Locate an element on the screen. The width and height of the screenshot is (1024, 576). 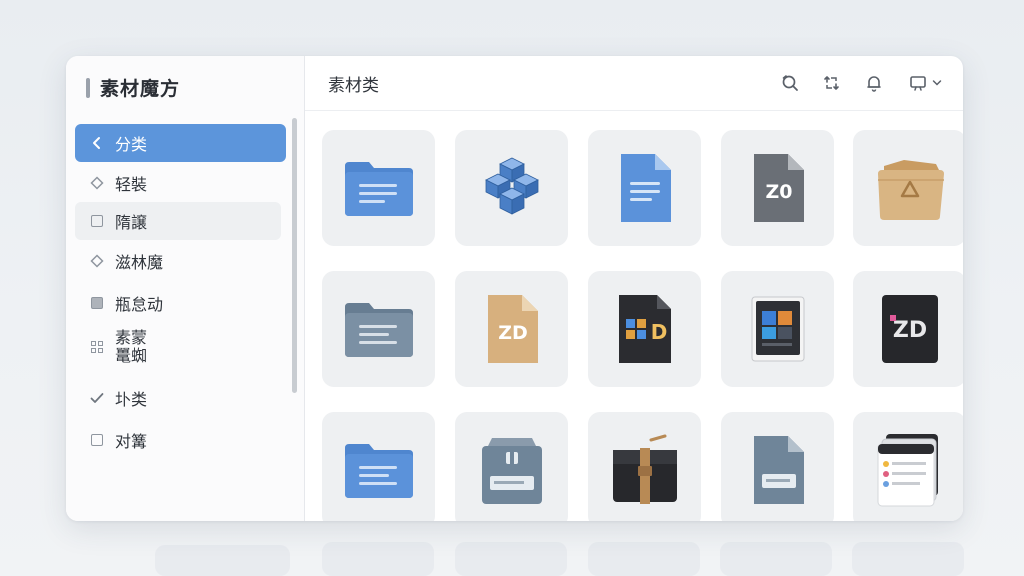
sidebar-scrollbar is located at coordinates (294, 255).